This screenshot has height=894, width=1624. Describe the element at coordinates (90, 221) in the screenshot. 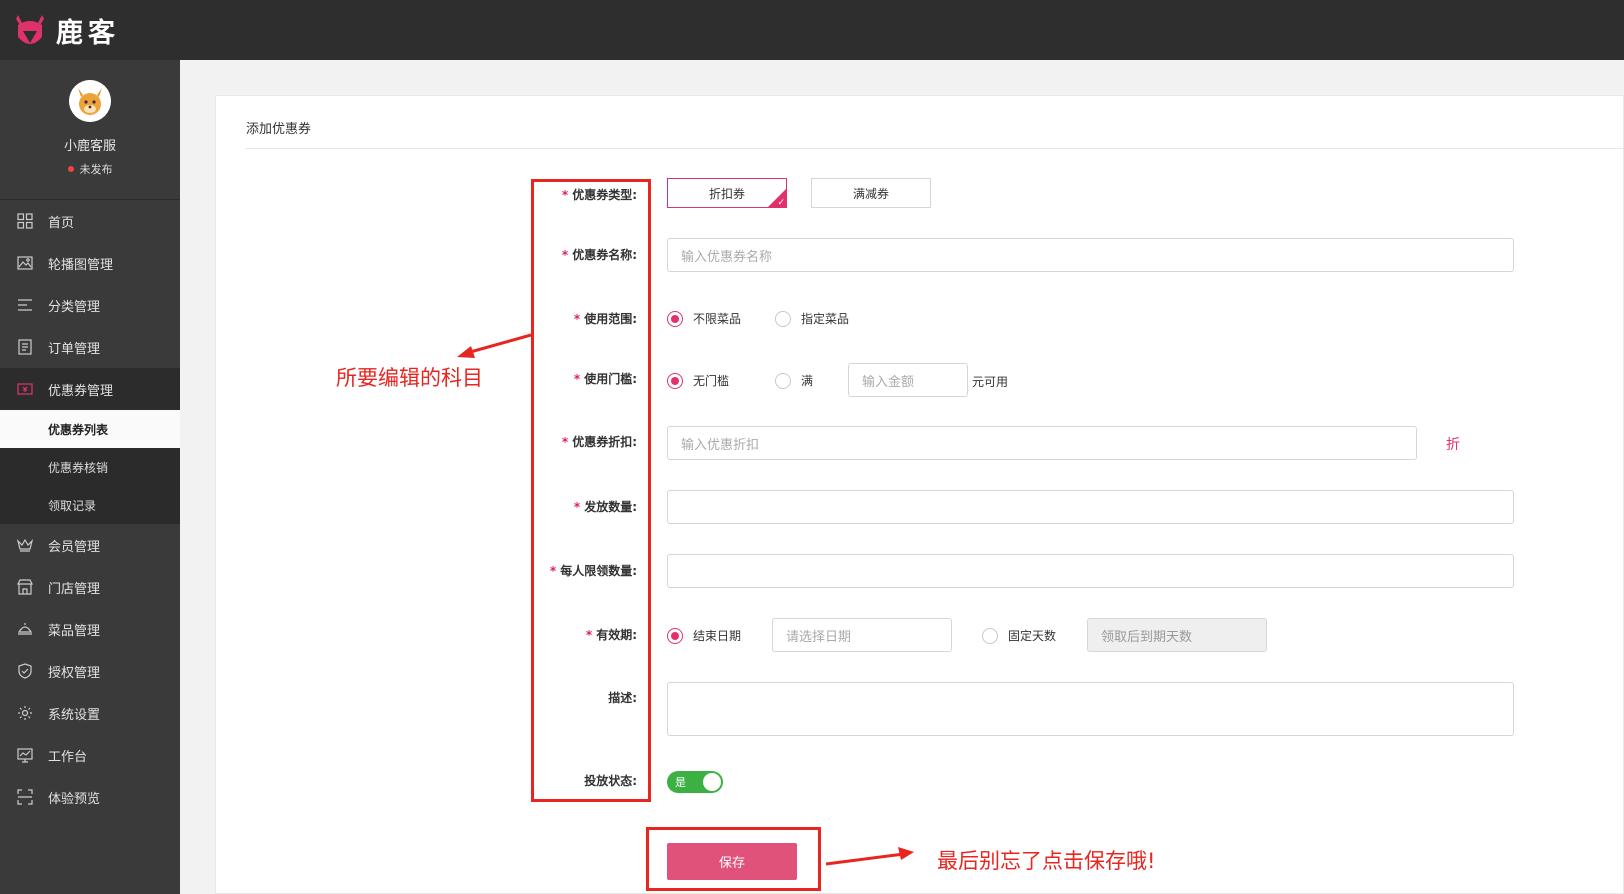

I see `sidebar-item-home: 首页` at that location.